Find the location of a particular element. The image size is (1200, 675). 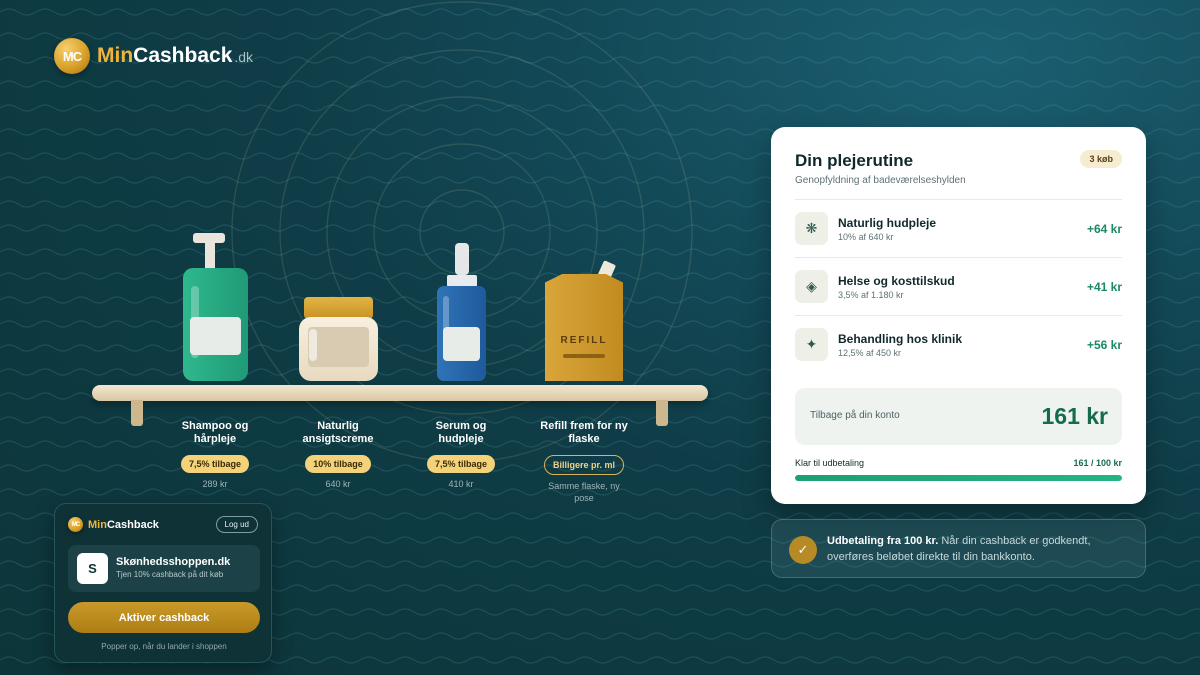

shelf-leg-left is located at coordinates (137, 413).